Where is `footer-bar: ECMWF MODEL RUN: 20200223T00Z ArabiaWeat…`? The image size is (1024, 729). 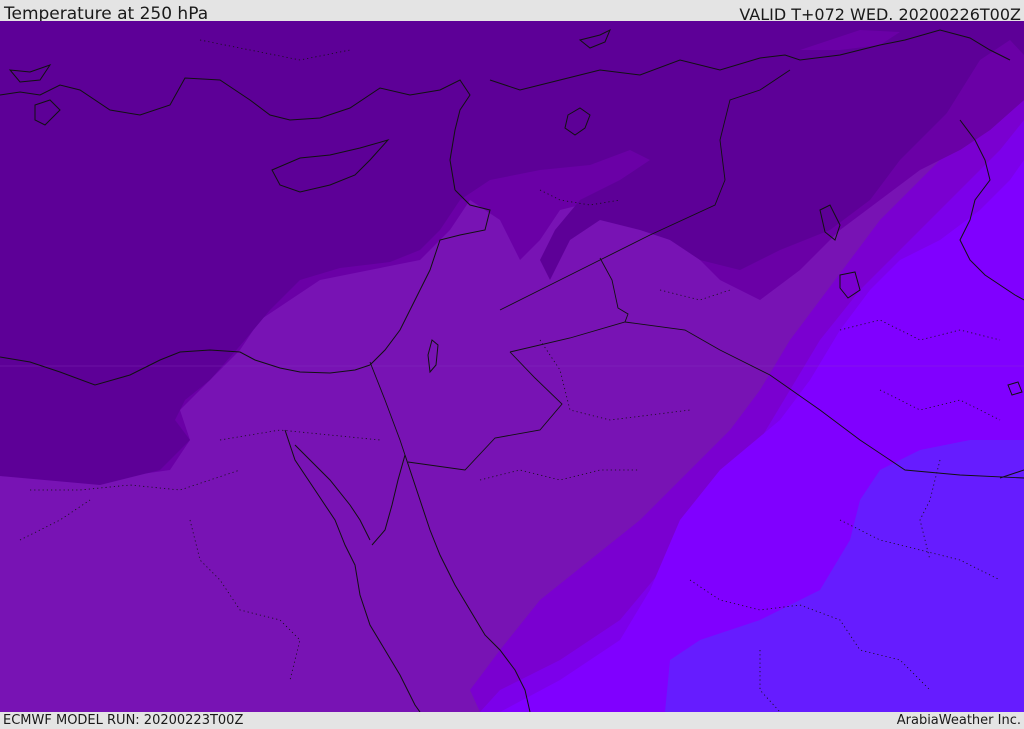 footer-bar: ECMWF MODEL RUN: 20200223T00Z ArabiaWeat… is located at coordinates (512, 720).